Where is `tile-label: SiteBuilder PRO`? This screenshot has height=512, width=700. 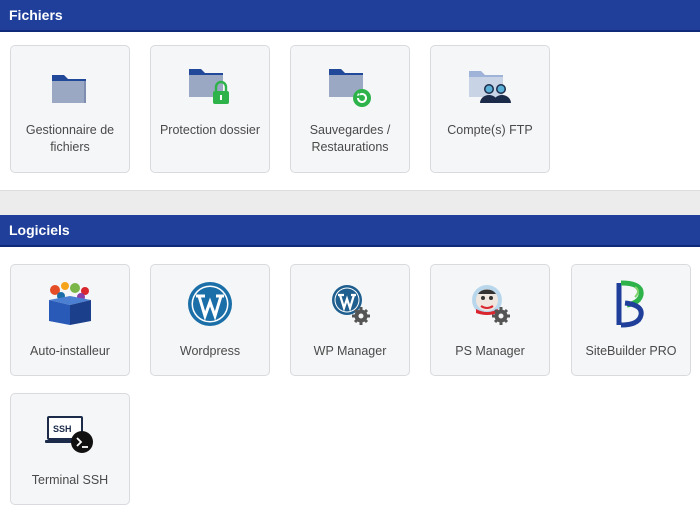
tile-label: SiteBuilder PRO is located at coordinates (631, 351).